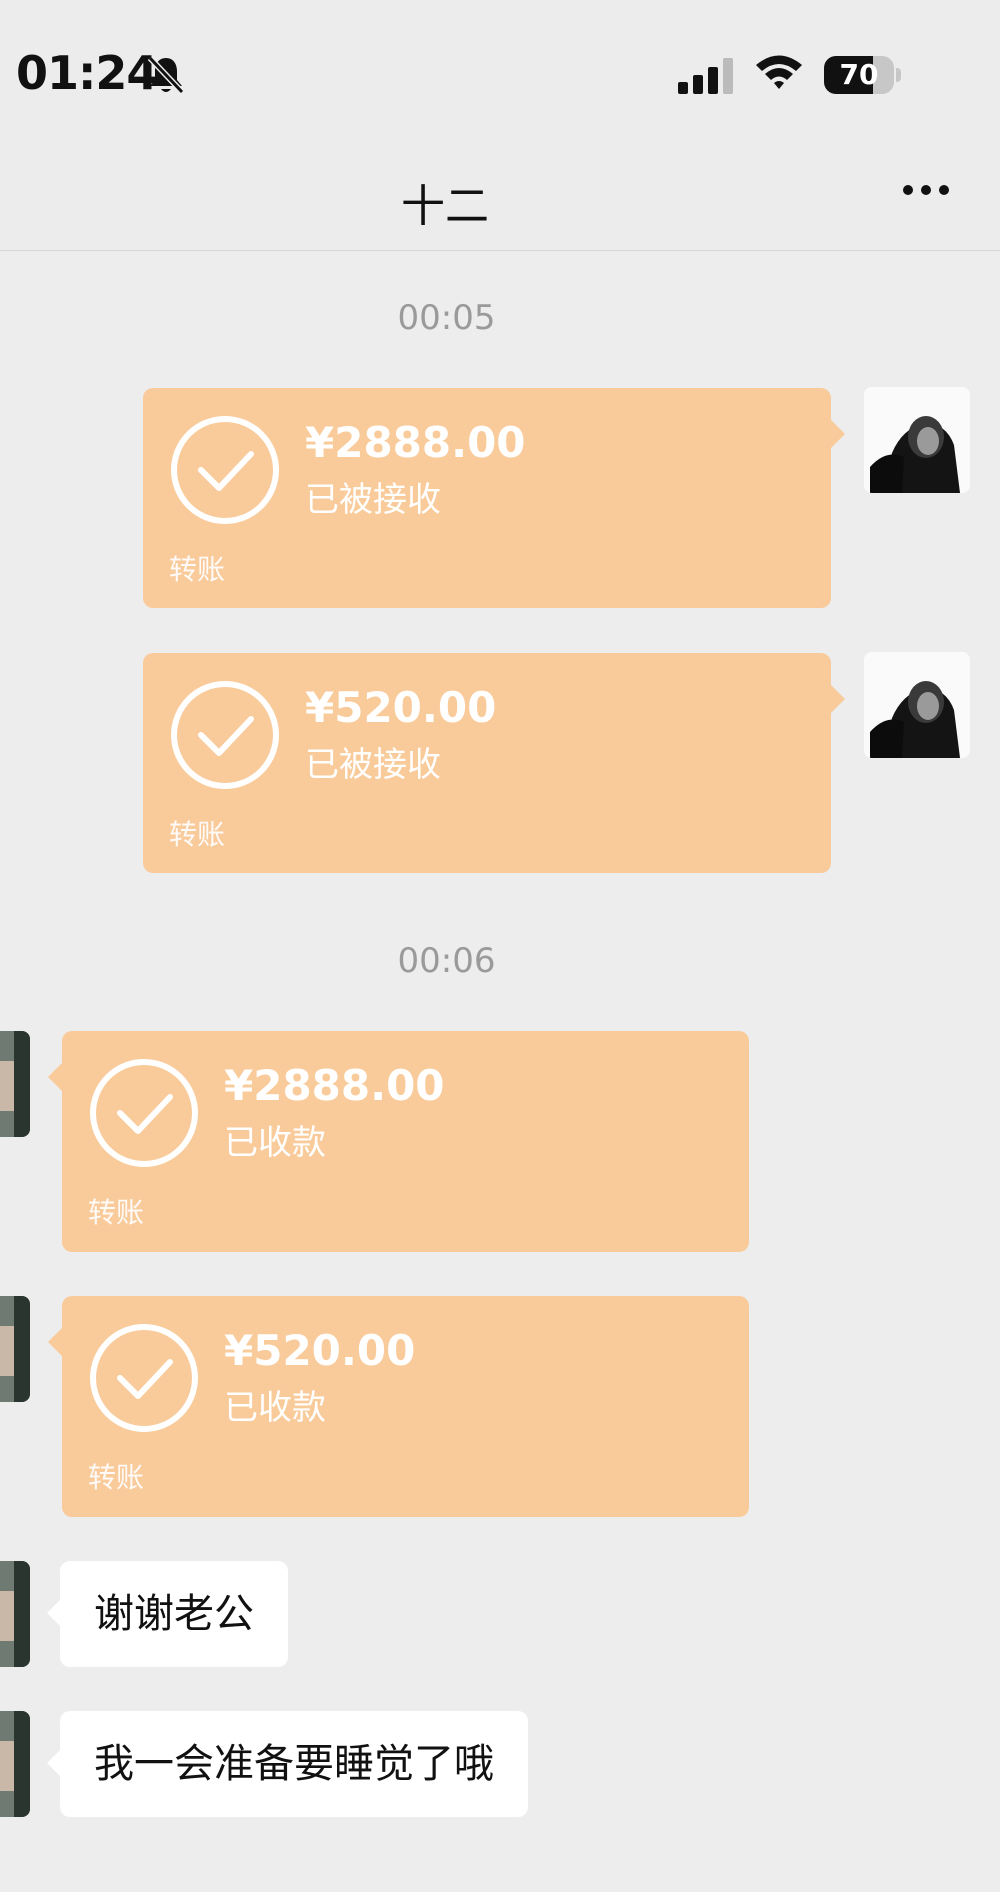  What do you see at coordinates (494, 498) in the screenshot?
I see `transfer-card-sent: ¥2888.00 已被接收 转账` at bounding box center [494, 498].